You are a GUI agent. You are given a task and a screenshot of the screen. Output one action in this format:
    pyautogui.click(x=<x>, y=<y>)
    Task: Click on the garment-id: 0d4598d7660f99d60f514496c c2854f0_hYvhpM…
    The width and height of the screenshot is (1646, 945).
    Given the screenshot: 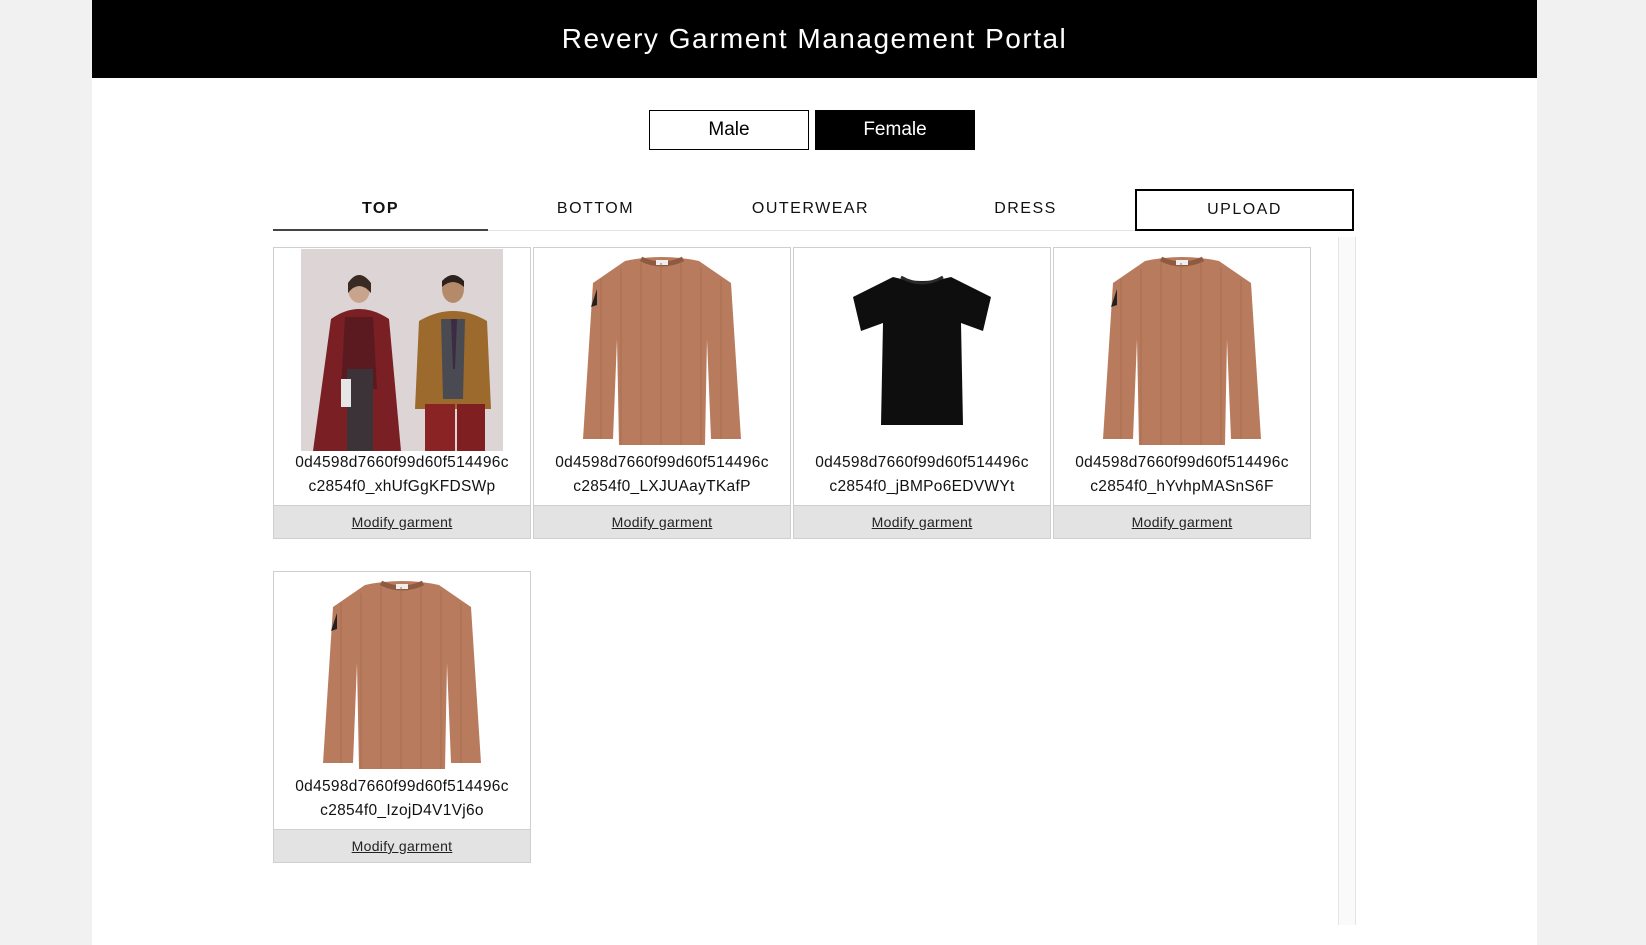 What is the action you would take?
    pyautogui.click(x=1182, y=475)
    